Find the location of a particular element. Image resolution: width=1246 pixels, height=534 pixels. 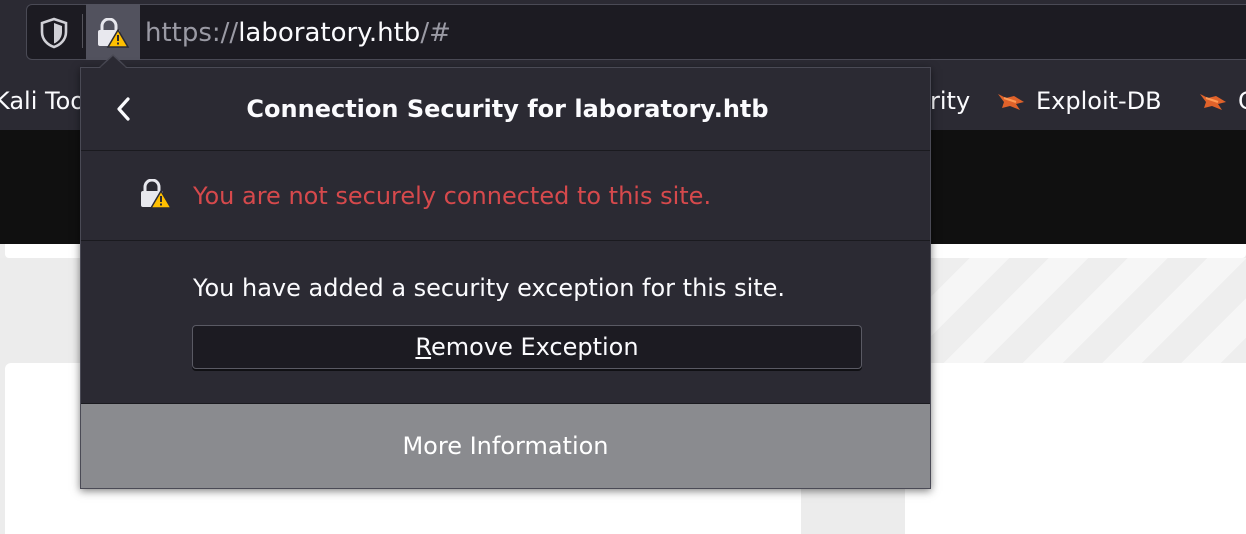

bookmark-security: rity is located at coordinates (950, 101).